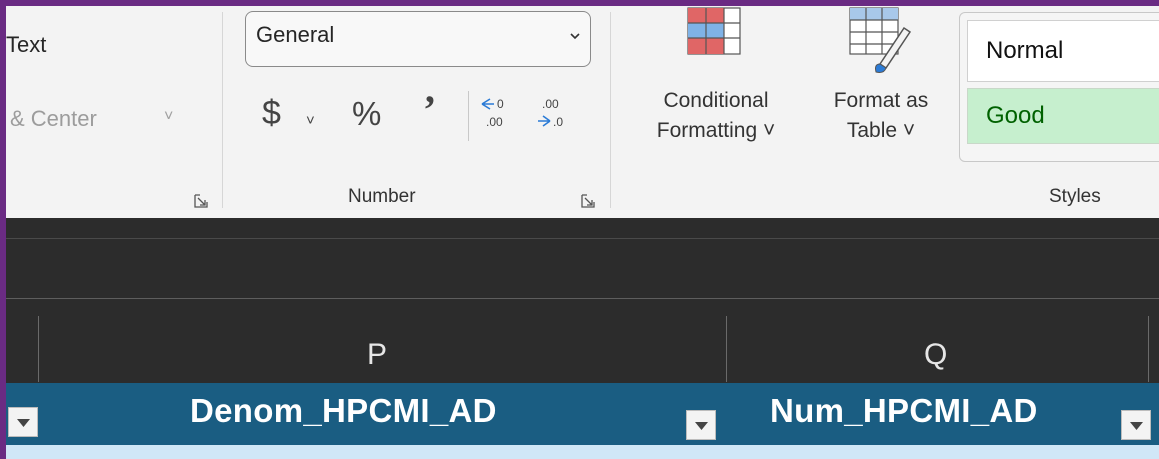  I want to click on chevron-down-icon, so click(575, 36).